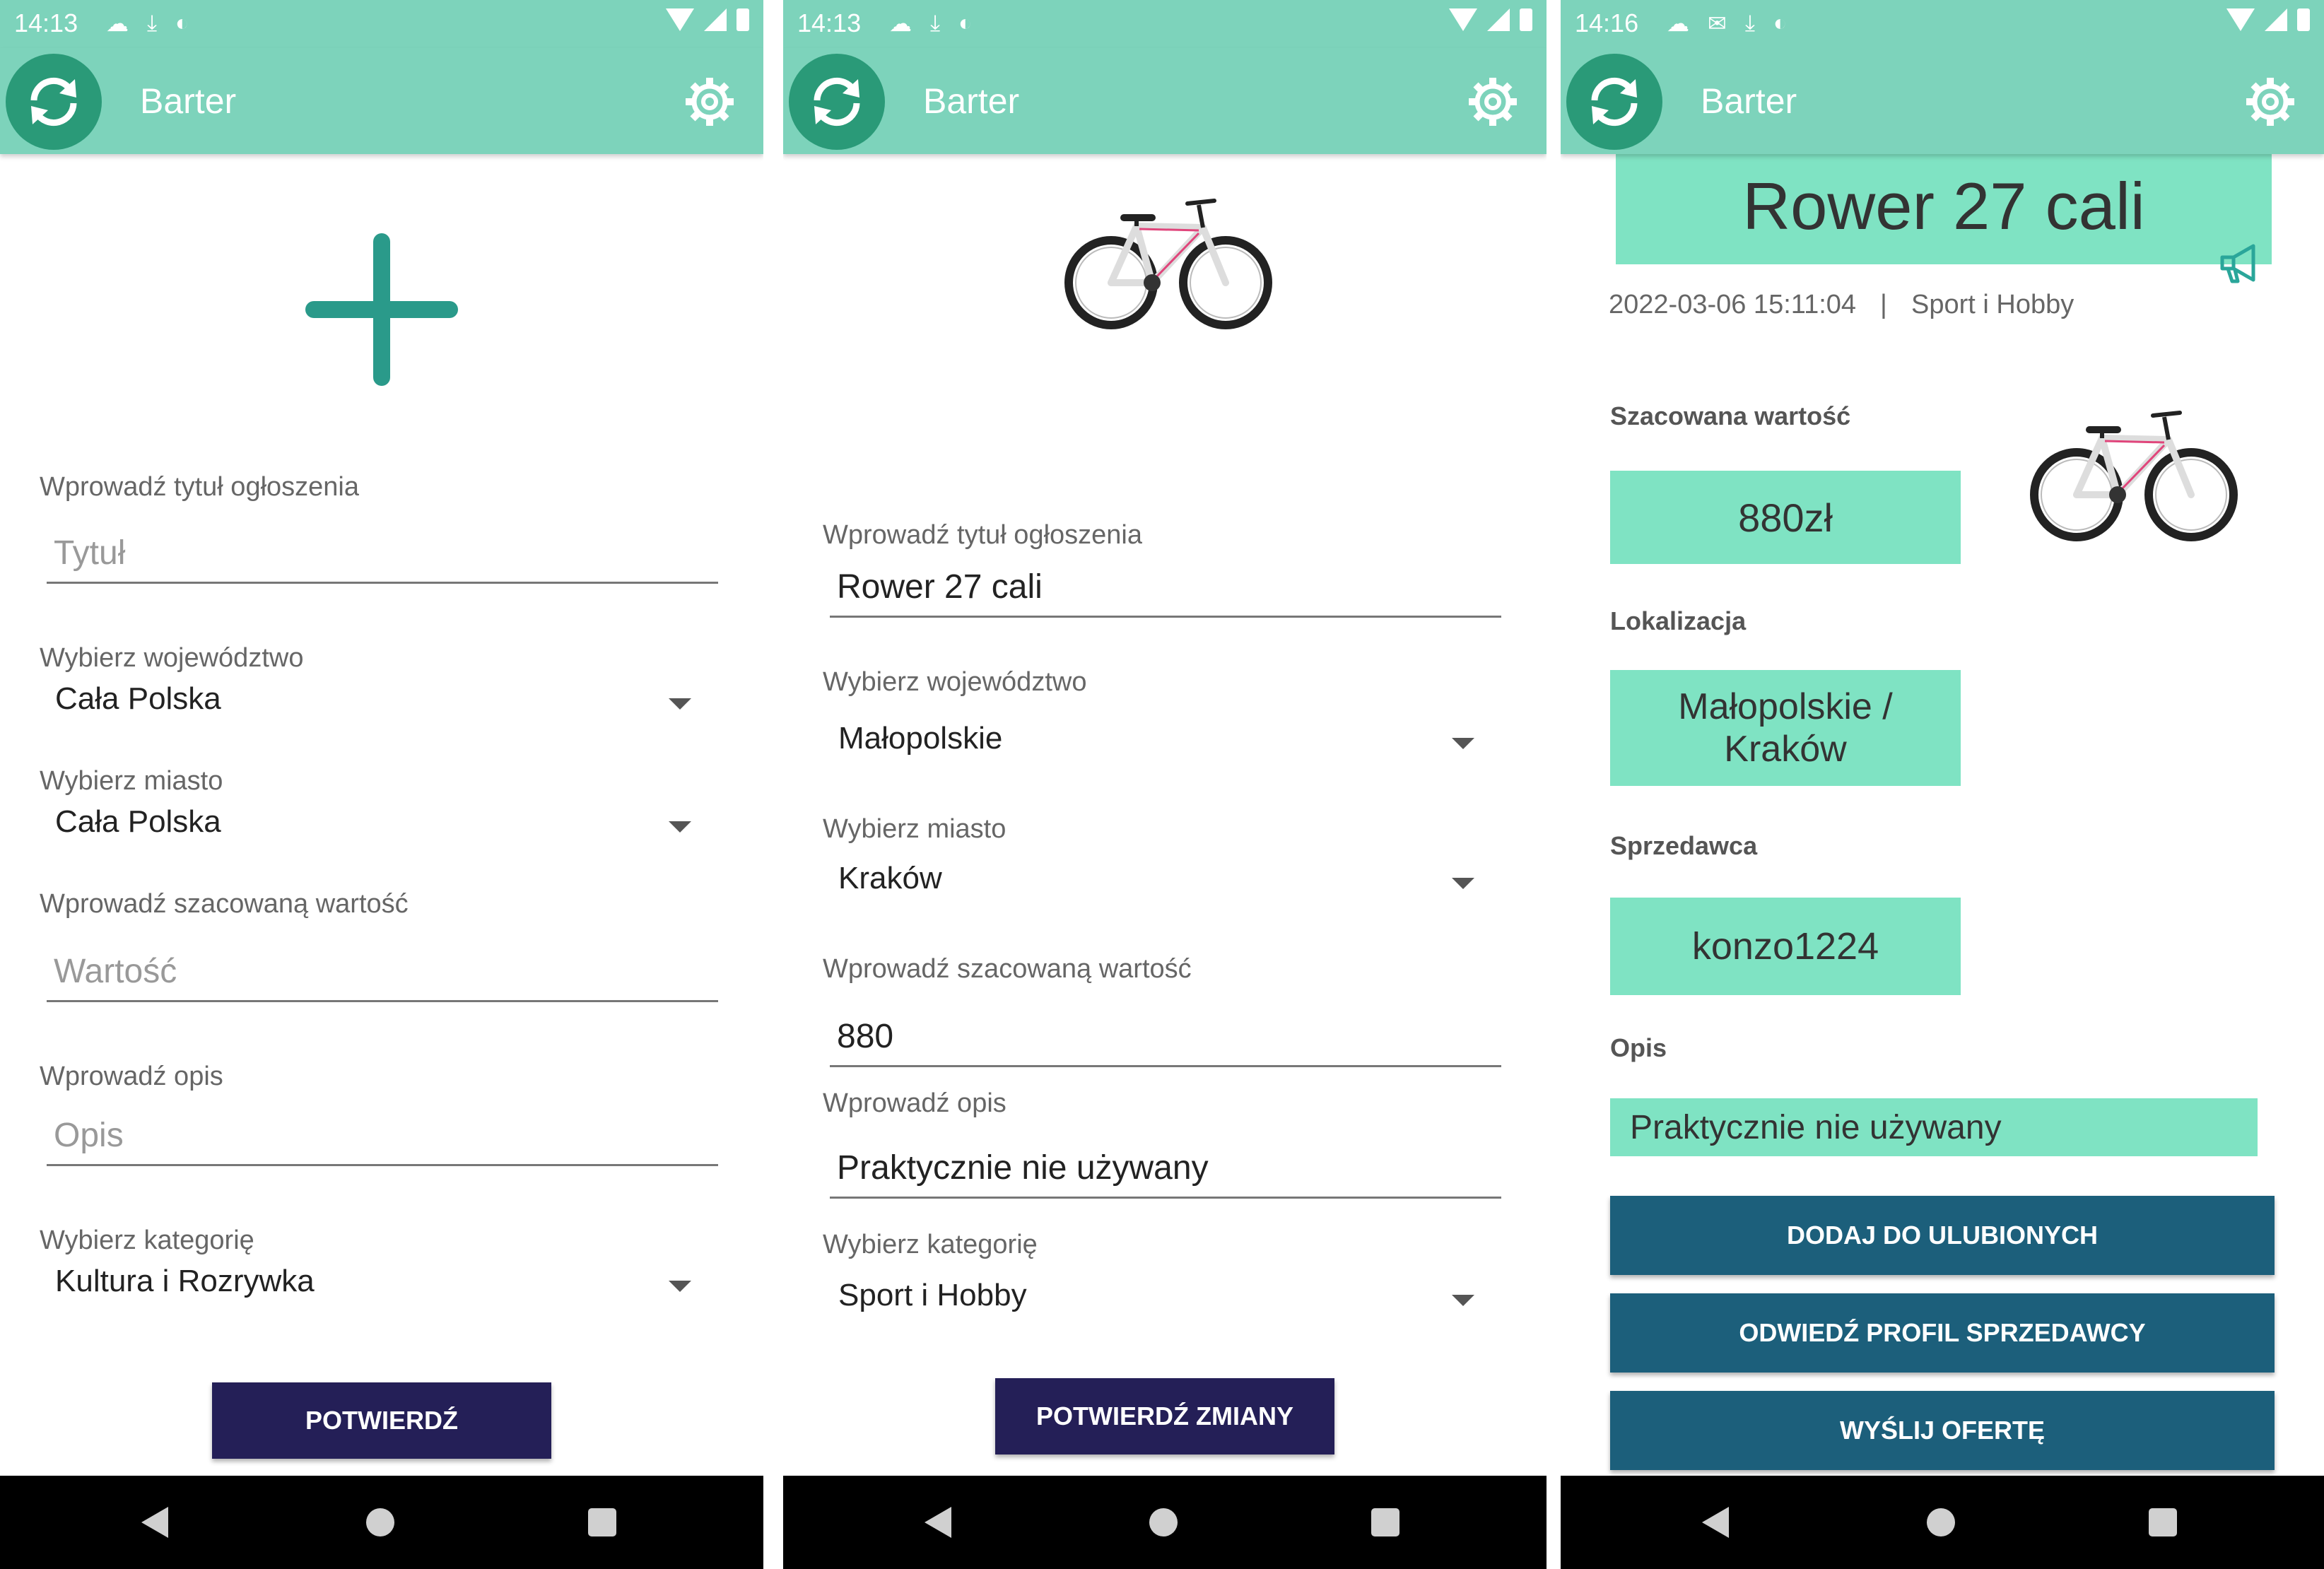 The width and height of the screenshot is (2324, 1569). I want to click on value-input: Wartość, so click(382, 974).